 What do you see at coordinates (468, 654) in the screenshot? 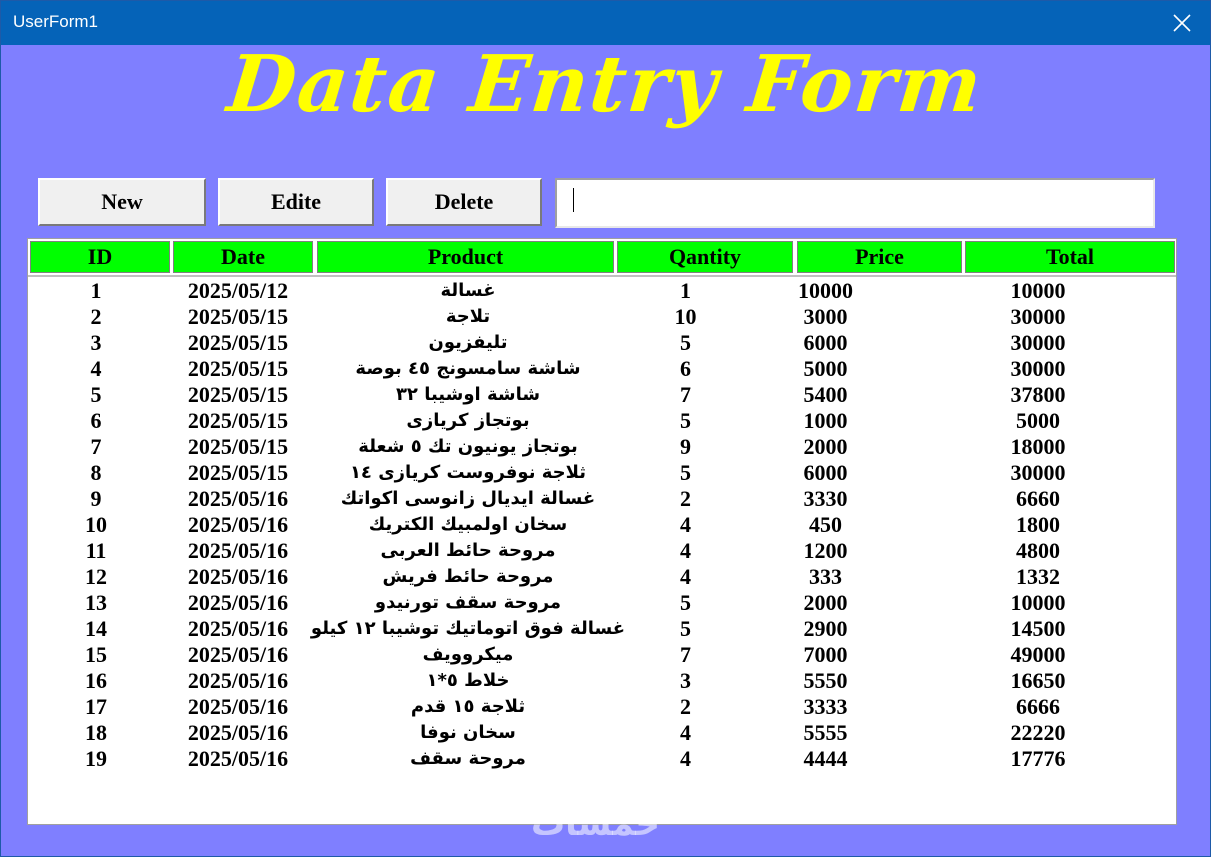
I see `cell-product: ميكروويف` at bounding box center [468, 654].